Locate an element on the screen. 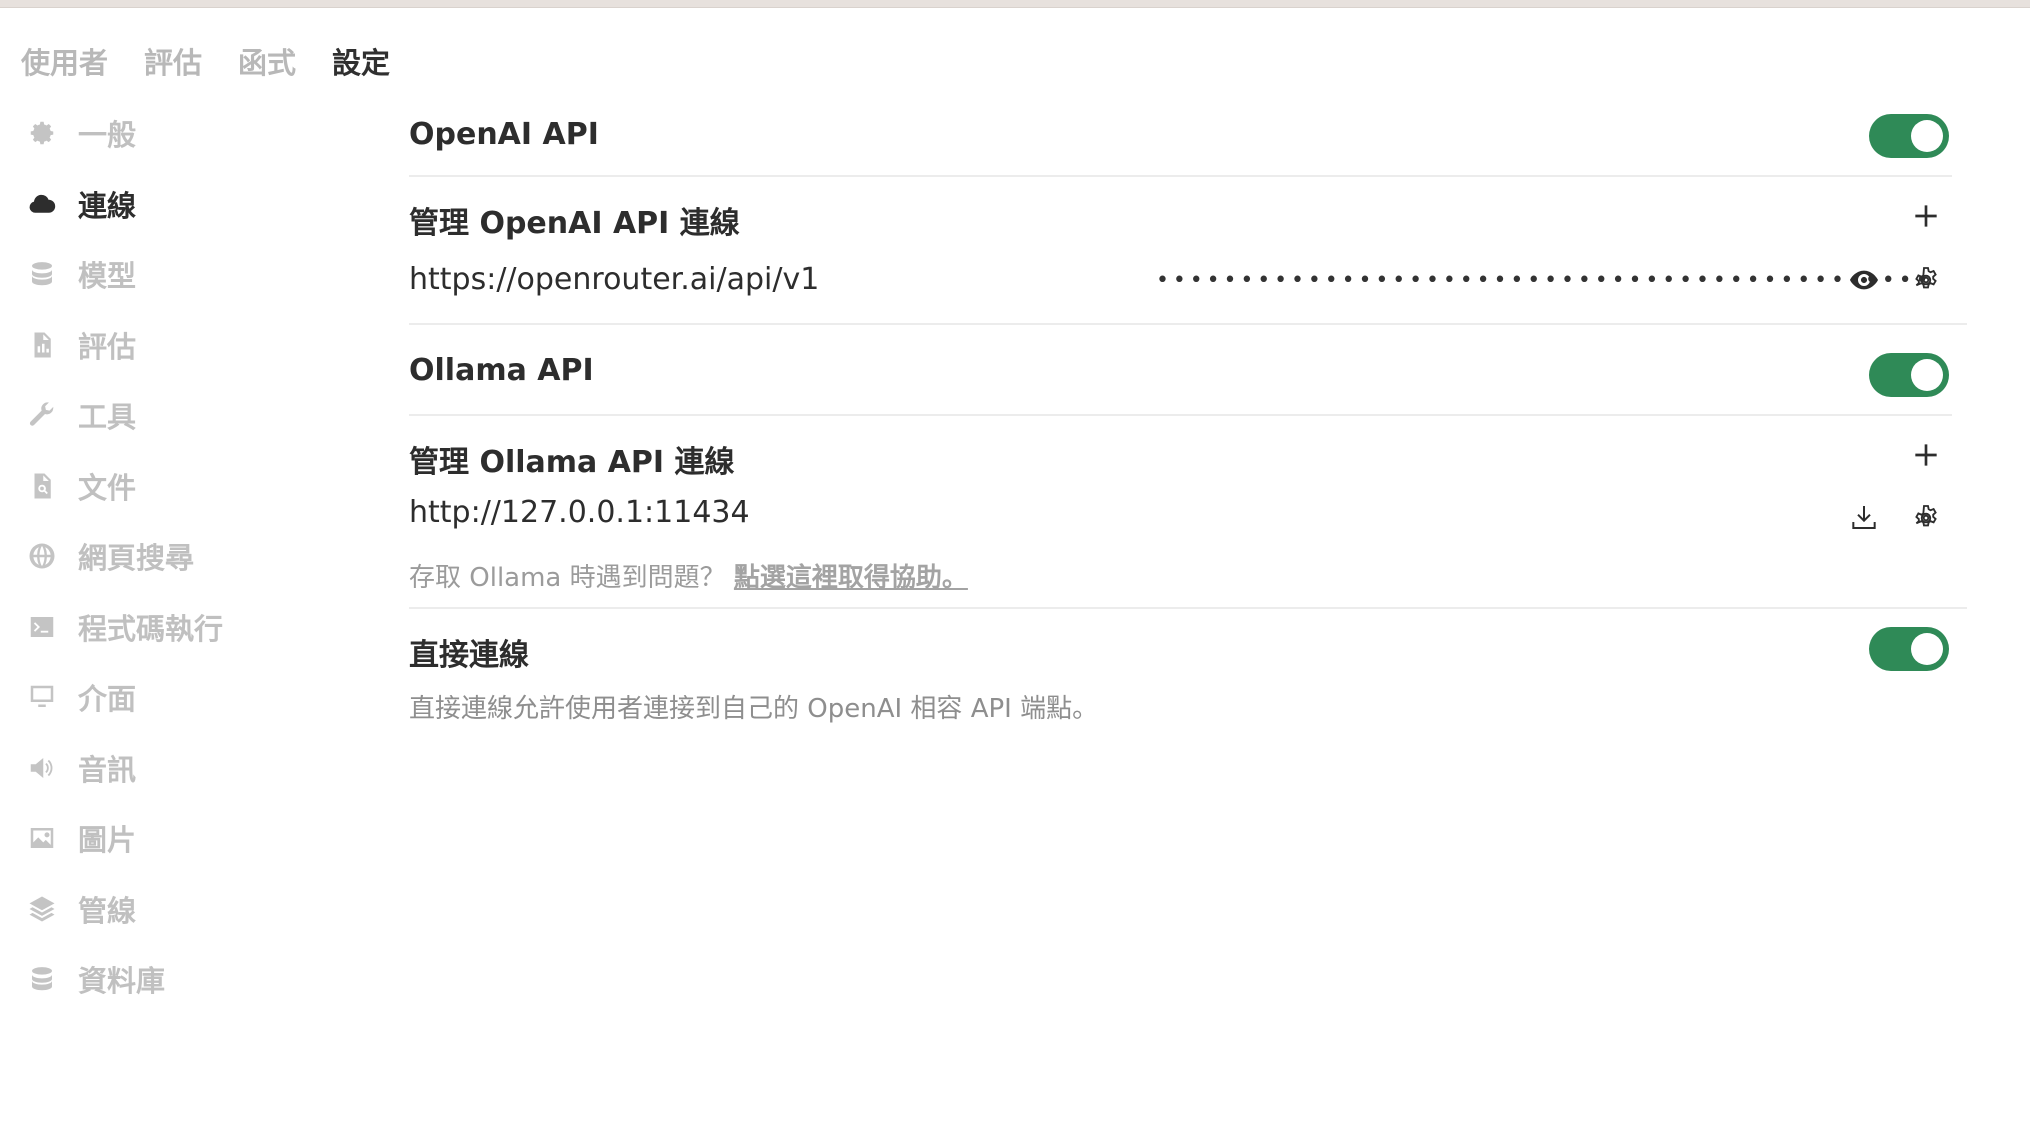 Image resolution: width=2030 pixels, height=1126 pixels. sidebar-item-label: 模型 is located at coordinates (107, 276).